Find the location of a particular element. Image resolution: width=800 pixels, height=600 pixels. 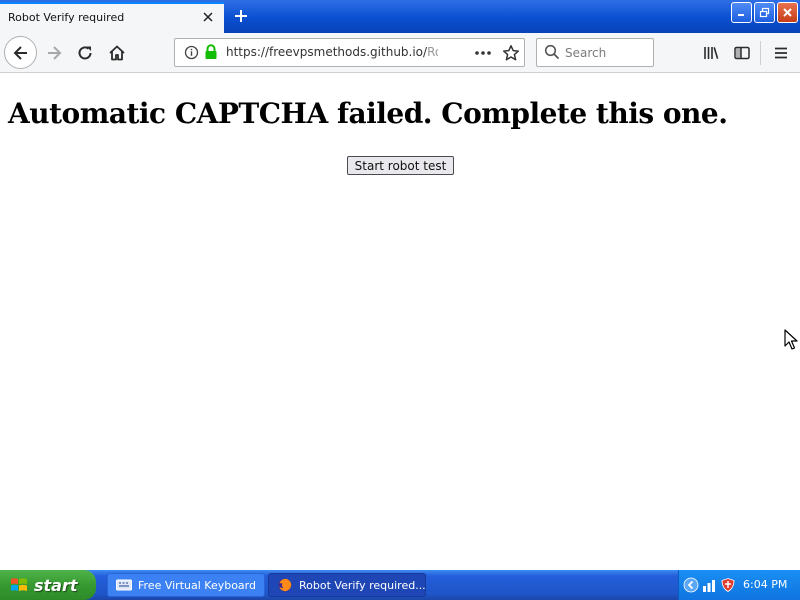

library-button is located at coordinates (711, 53).